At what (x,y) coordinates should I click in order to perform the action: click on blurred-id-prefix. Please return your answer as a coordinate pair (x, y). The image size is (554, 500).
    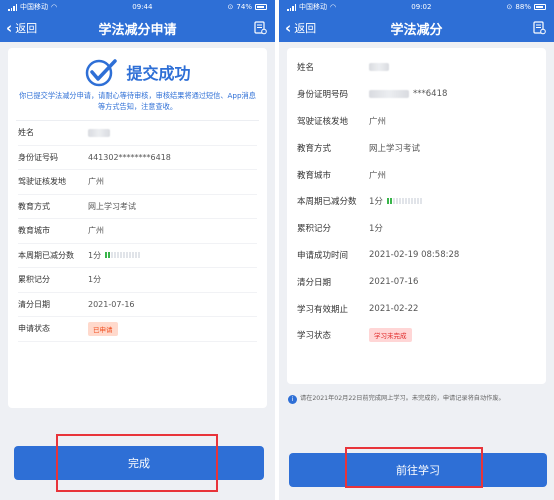
    Looking at the image, I should click on (389, 94).